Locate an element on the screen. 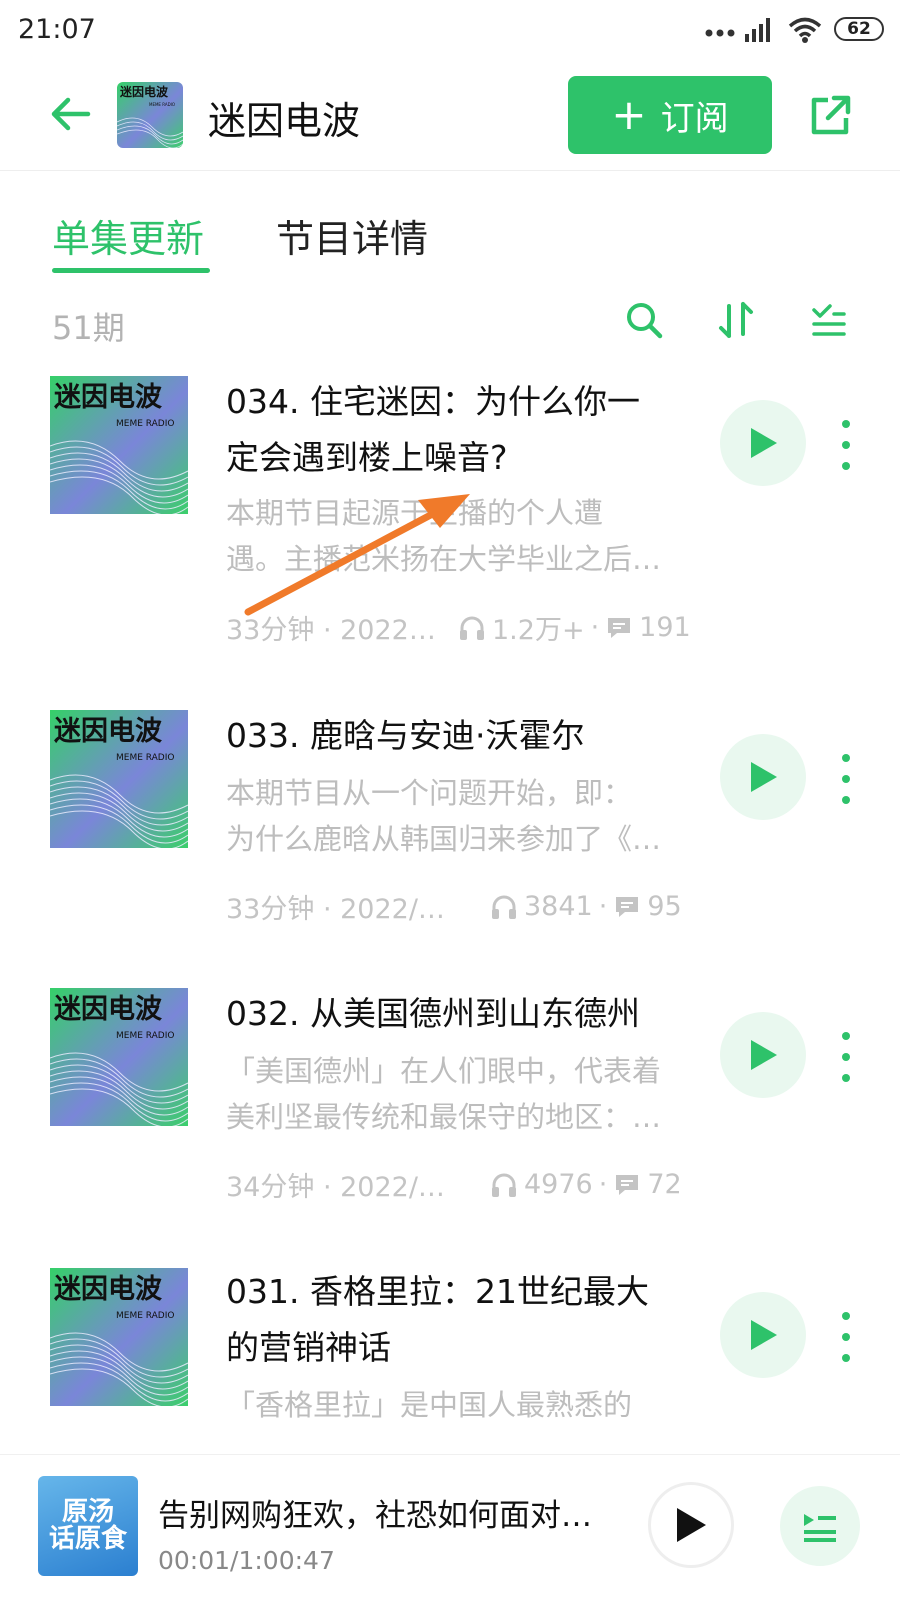 Image resolution: width=900 pixels, height=1601 pixels. signal-icon is located at coordinates (757, 30).